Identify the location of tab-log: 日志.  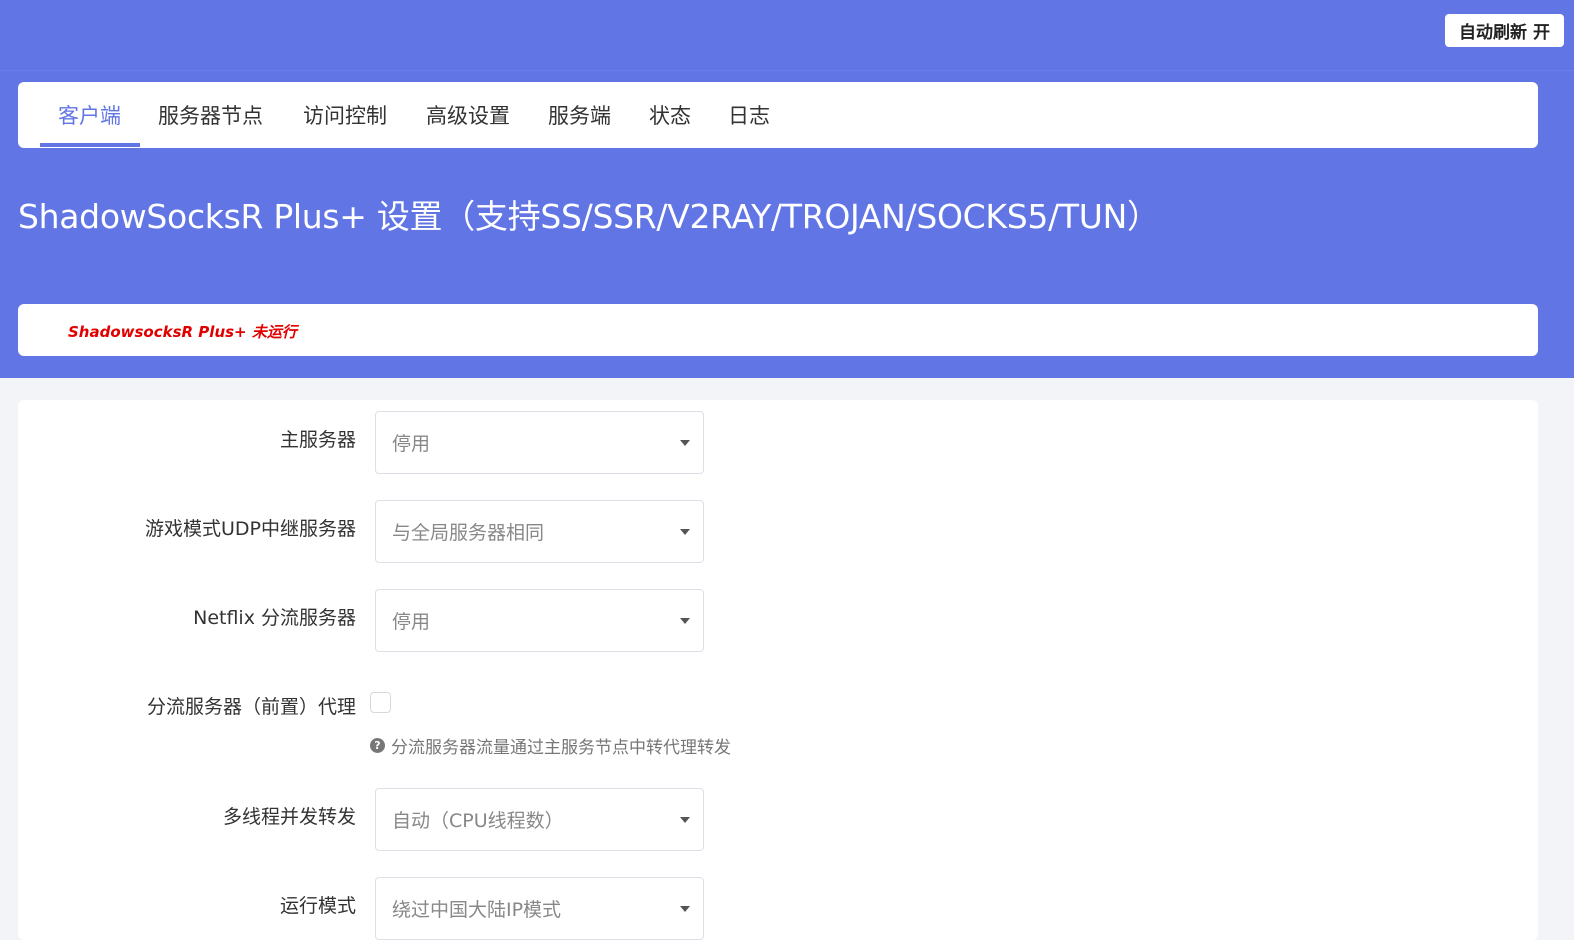
(749, 115).